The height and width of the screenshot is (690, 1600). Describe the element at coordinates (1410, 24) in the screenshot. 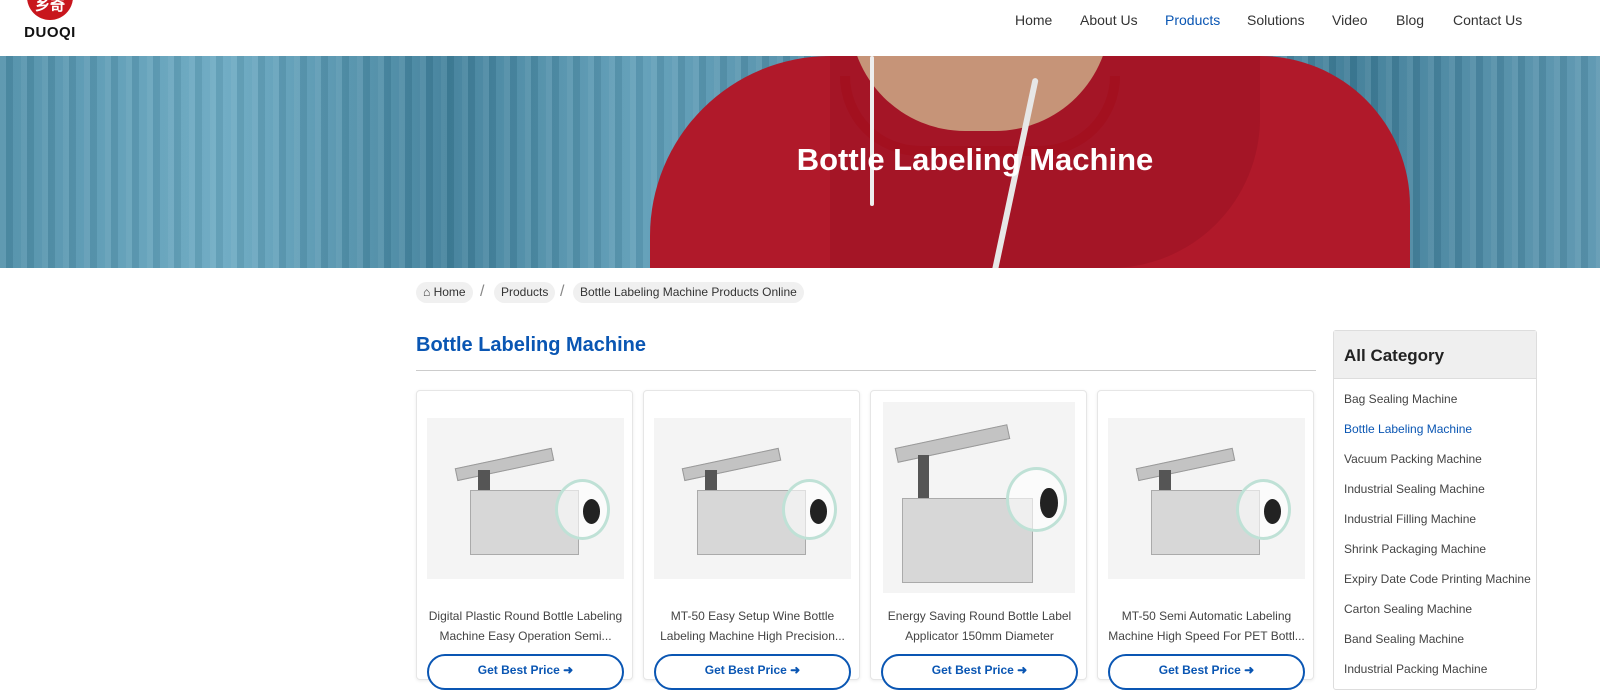

I see `nav-blog: Blog` at that location.